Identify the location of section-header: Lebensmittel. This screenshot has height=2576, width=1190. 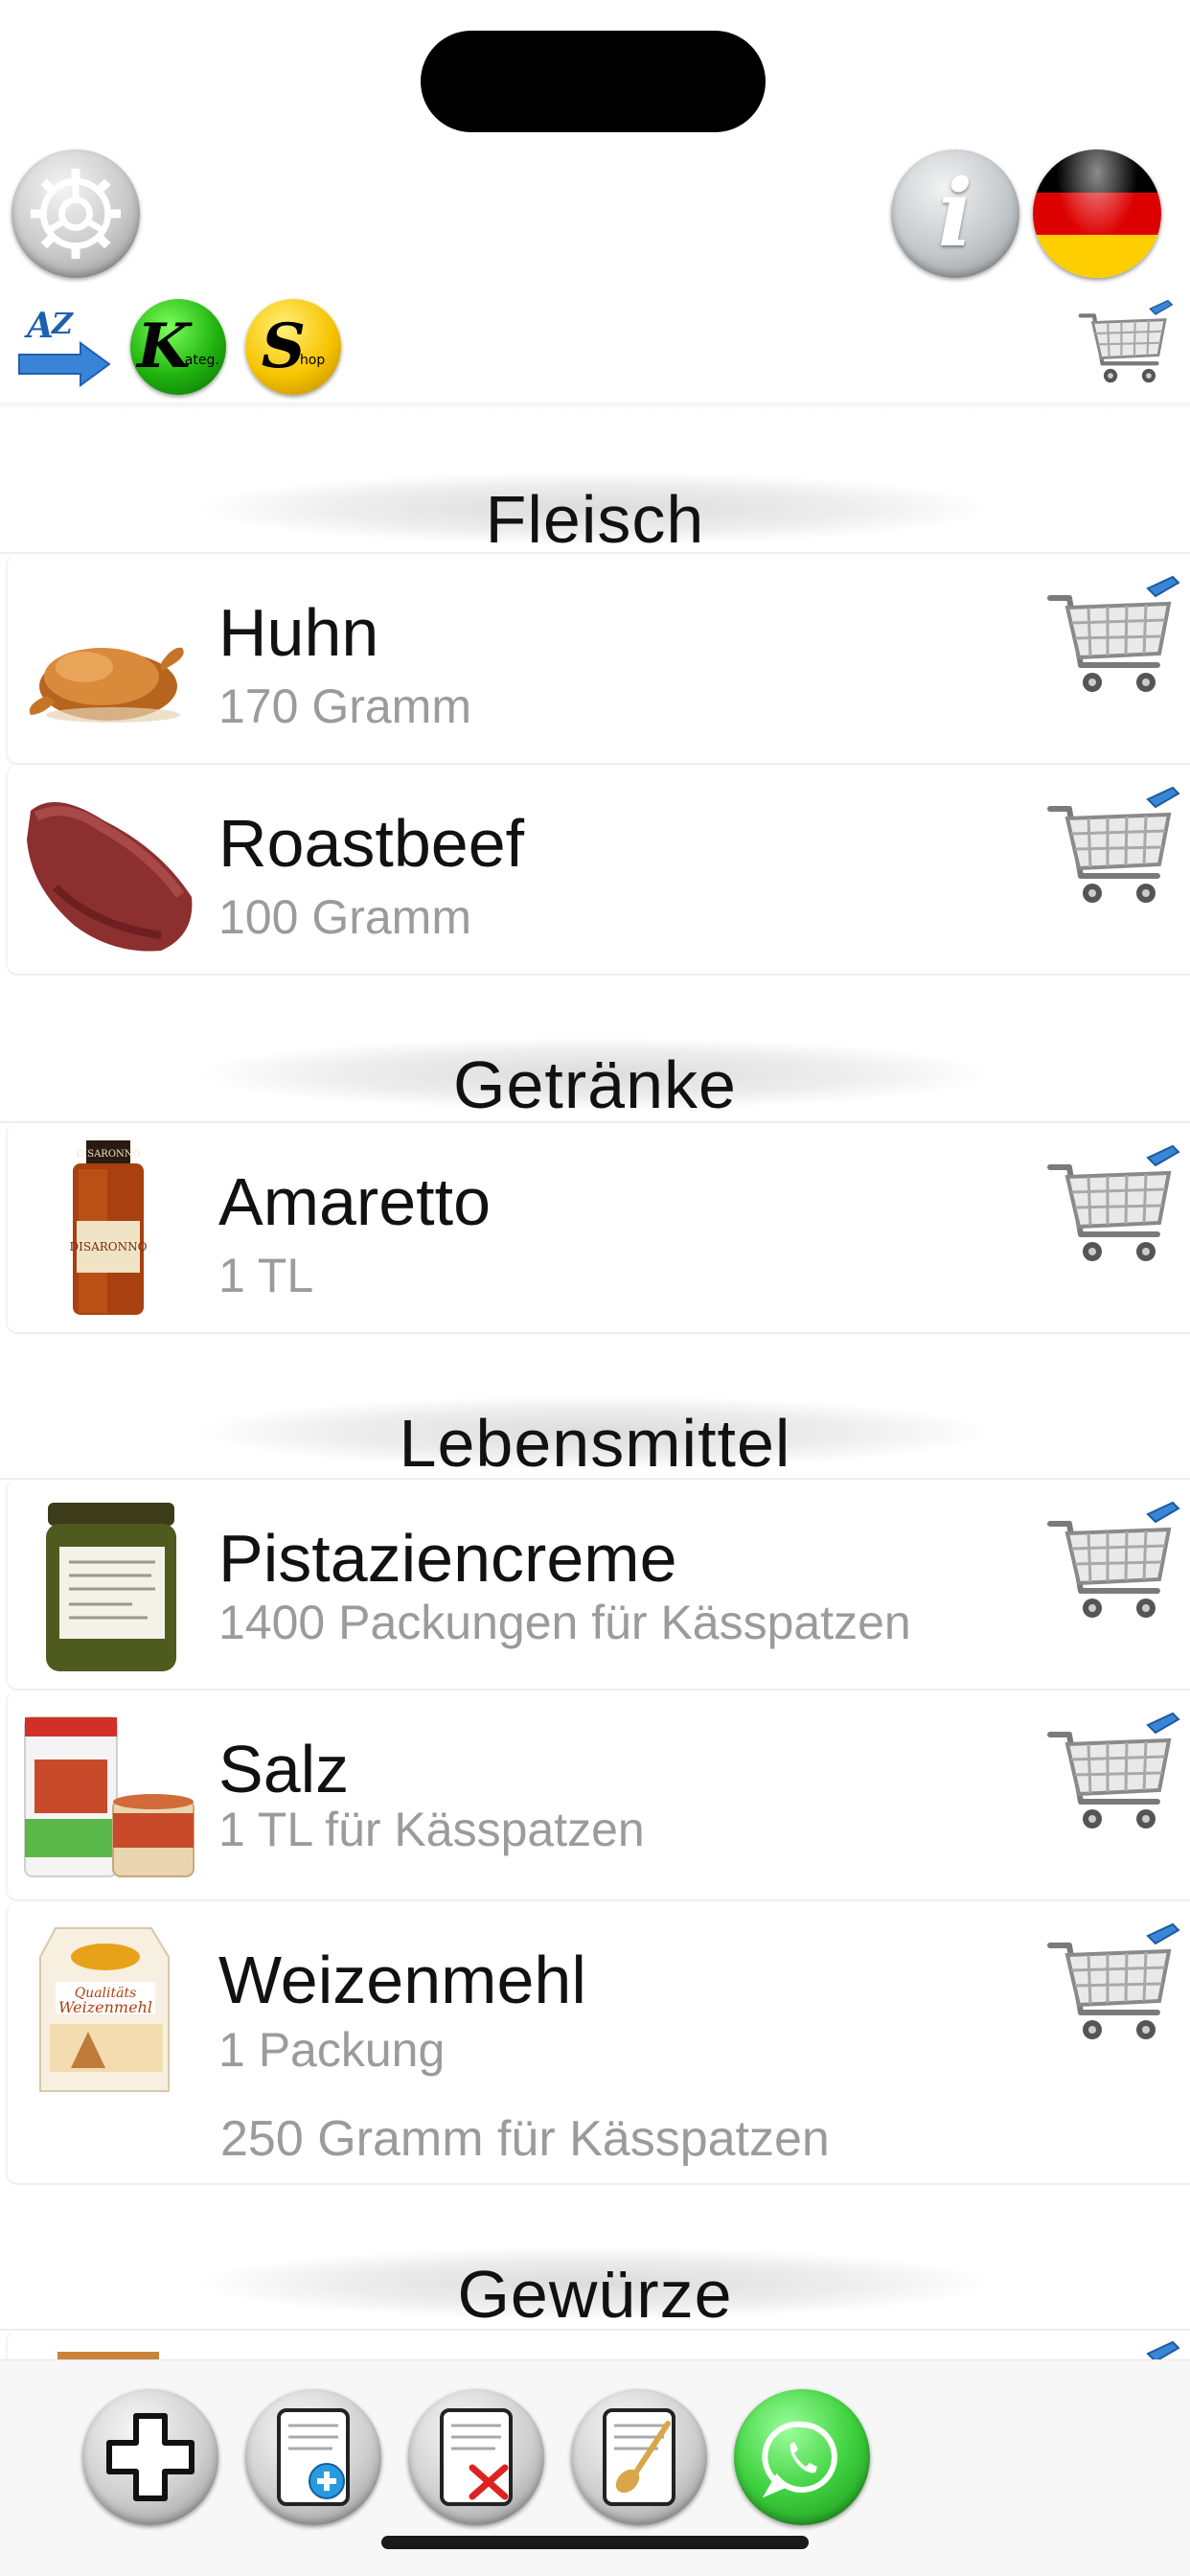
(595, 1407).